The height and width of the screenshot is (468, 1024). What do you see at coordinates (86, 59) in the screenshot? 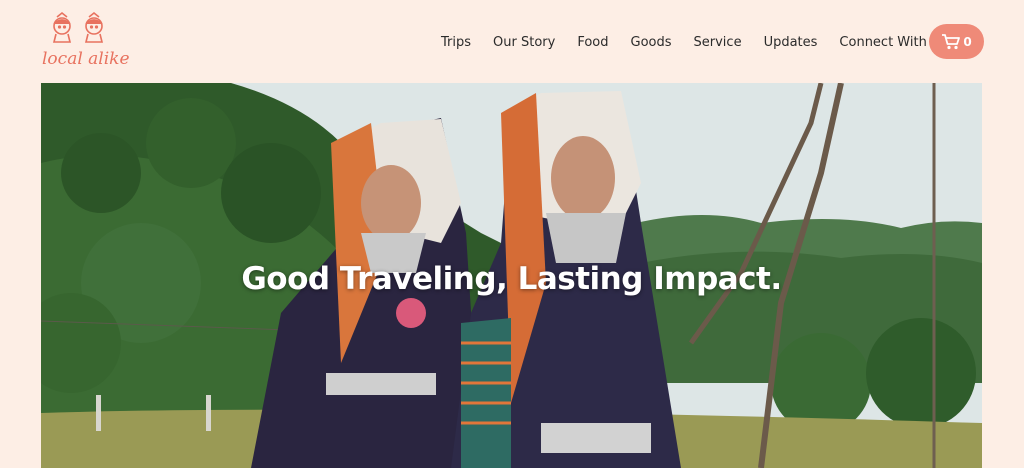
I see `brand-name: local alike` at bounding box center [86, 59].